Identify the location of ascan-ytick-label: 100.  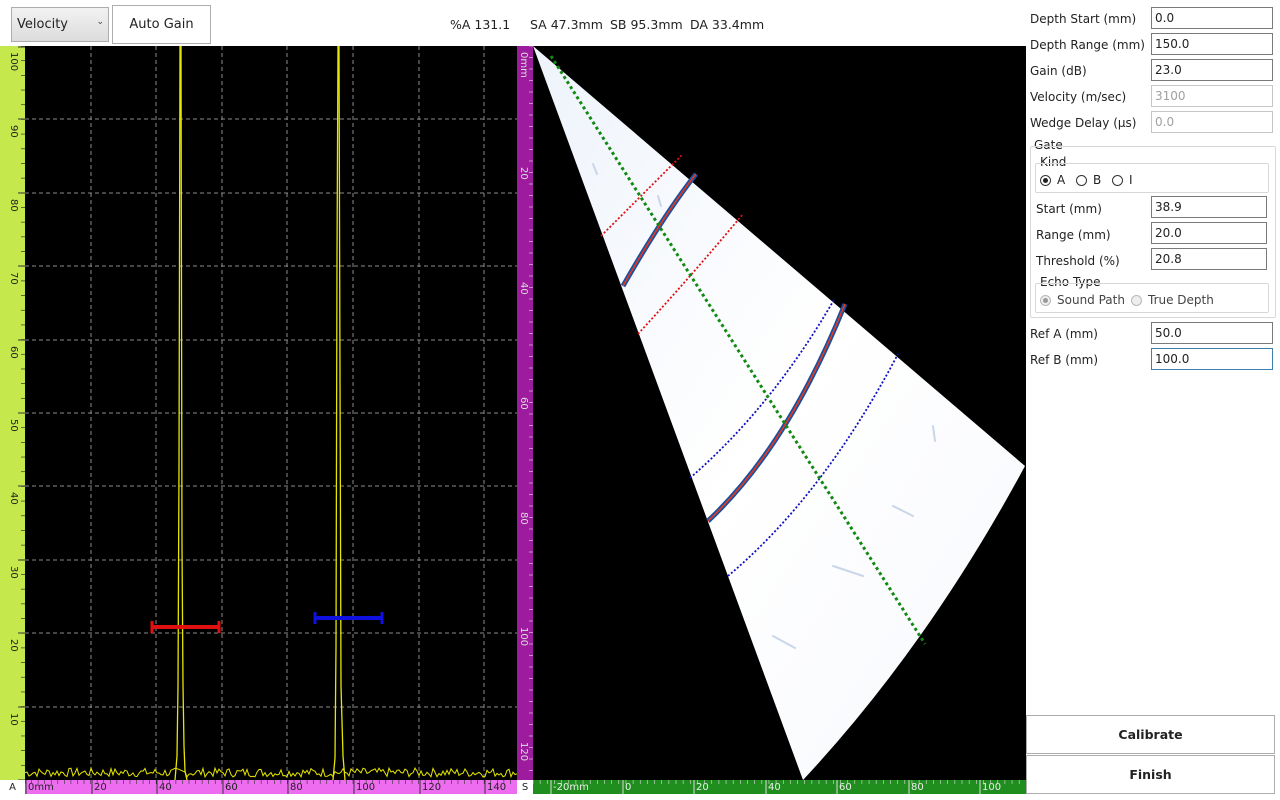
(13, 61).